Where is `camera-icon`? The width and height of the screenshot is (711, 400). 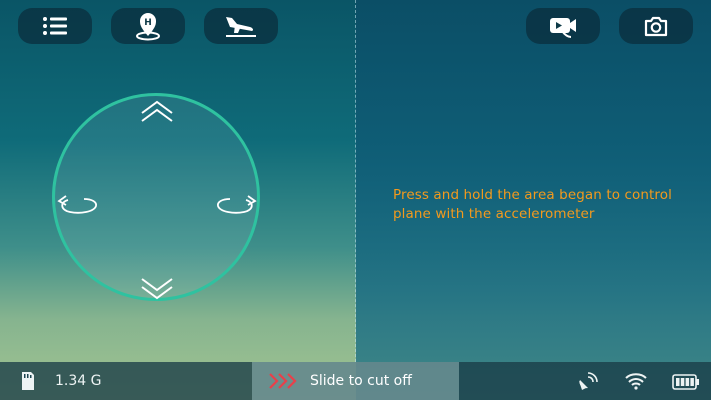
camera-icon is located at coordinates (656, 26).